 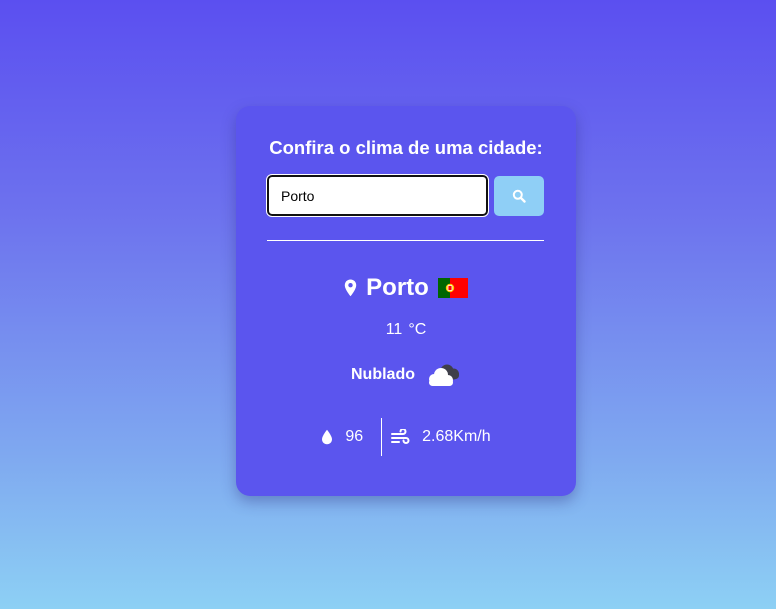 I want to click on city-search-input, so click(x=377, y=195).